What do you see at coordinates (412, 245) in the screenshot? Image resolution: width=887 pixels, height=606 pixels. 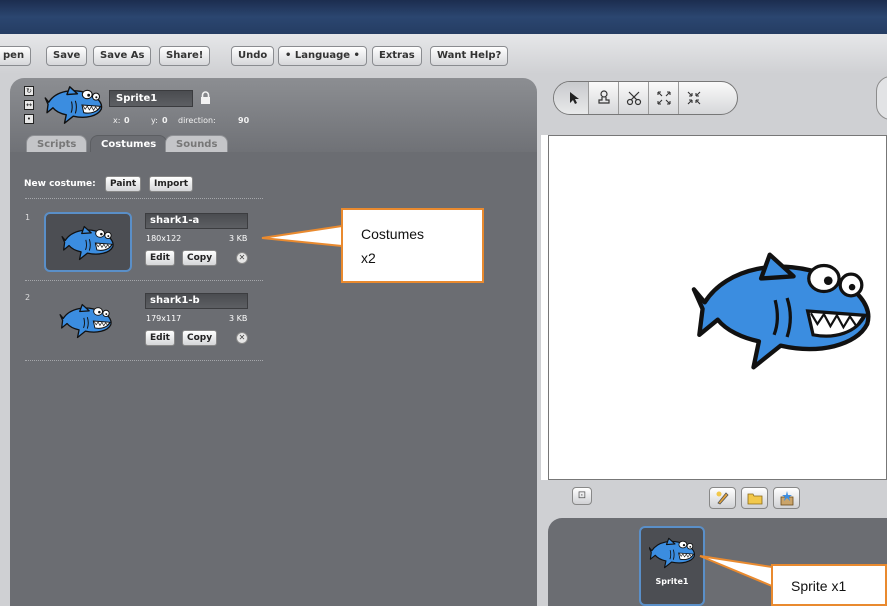 I see `costumes-callout: Costumes x2` at bounding box center [412, 245].